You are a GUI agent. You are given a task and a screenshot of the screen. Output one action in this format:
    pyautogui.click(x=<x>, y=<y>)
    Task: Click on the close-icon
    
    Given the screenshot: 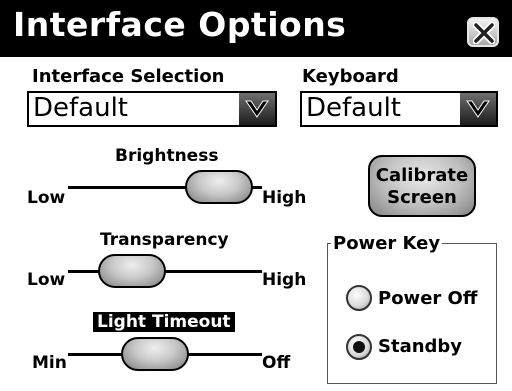 What is the action you would take?
    pyautogui.click(x=484, y=33)
    